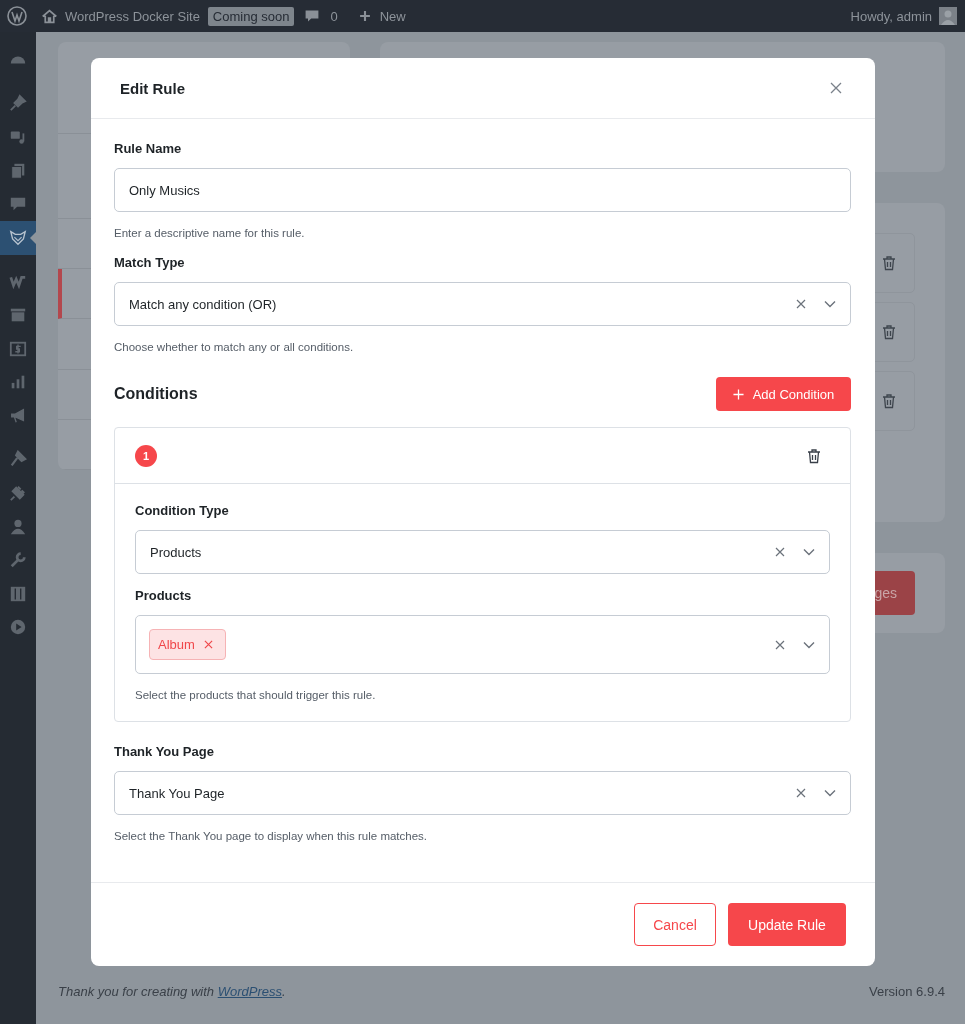  I want to click on dialog-title: Edit Rule, so click(152, 88).